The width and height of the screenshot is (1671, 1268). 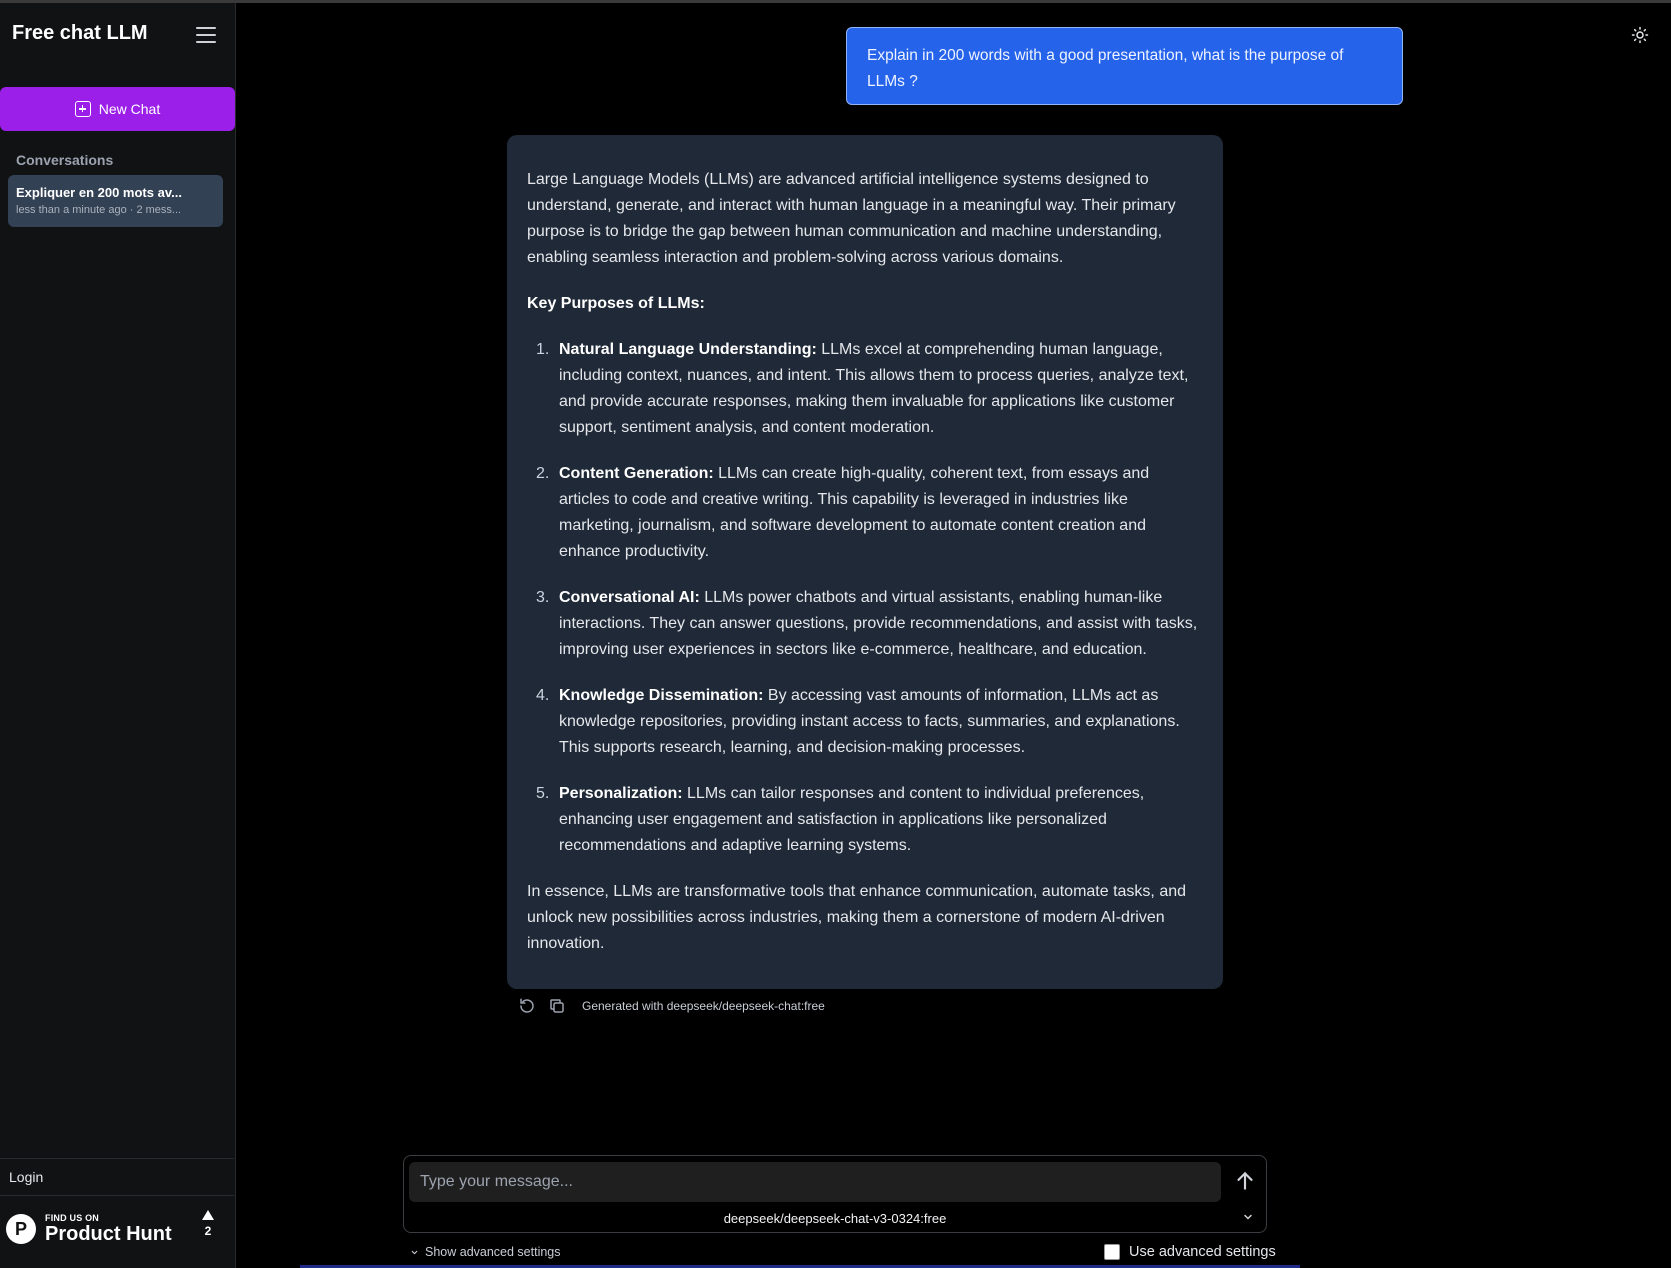 I want to click on model-select: deepseek/deepseek-chat-v3-0324:free, so click(x=835, y=1218).